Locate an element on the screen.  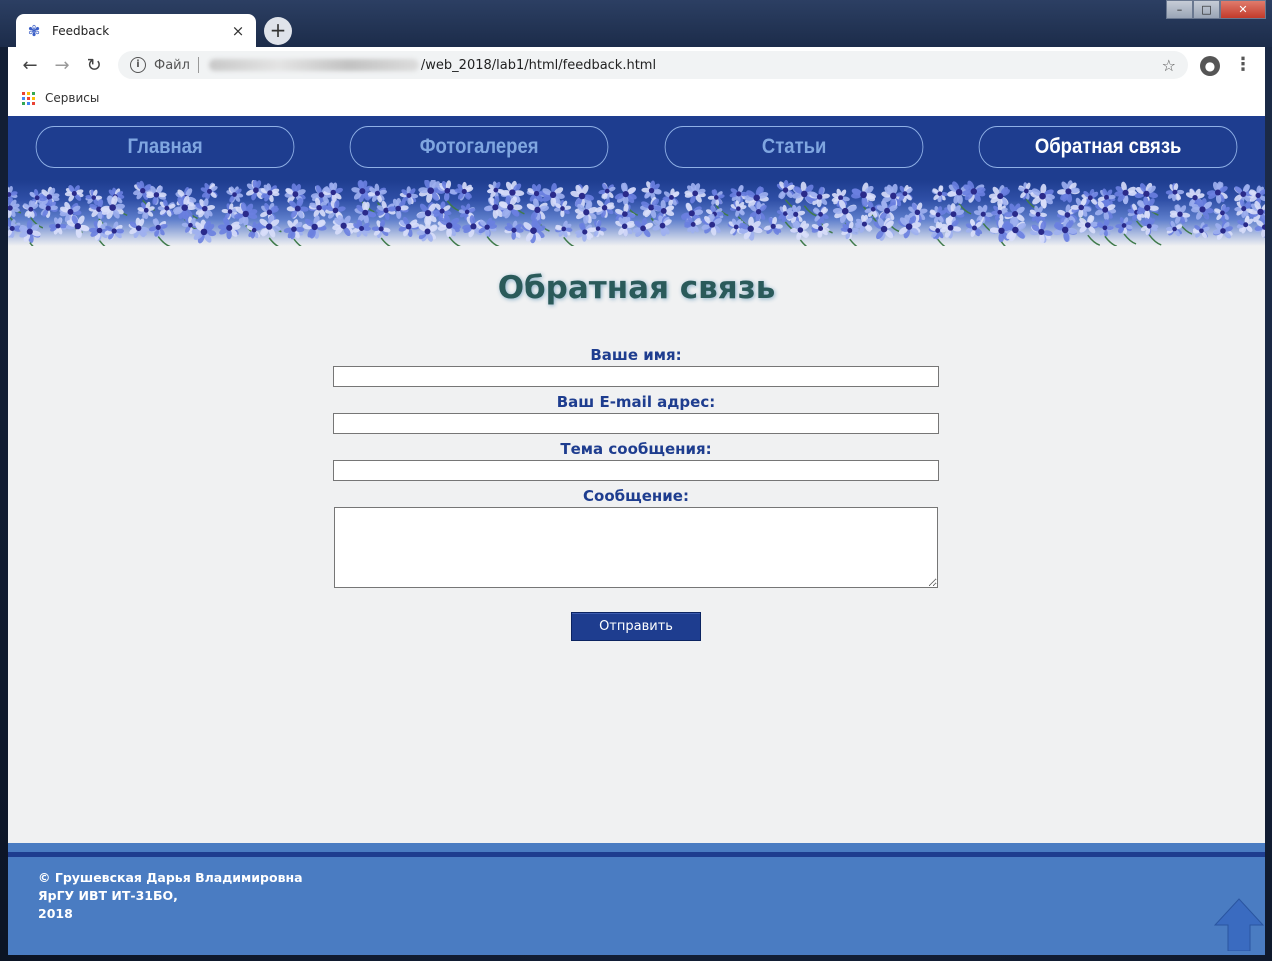
submit-button: Отправить is located at coordinates (636, 626).